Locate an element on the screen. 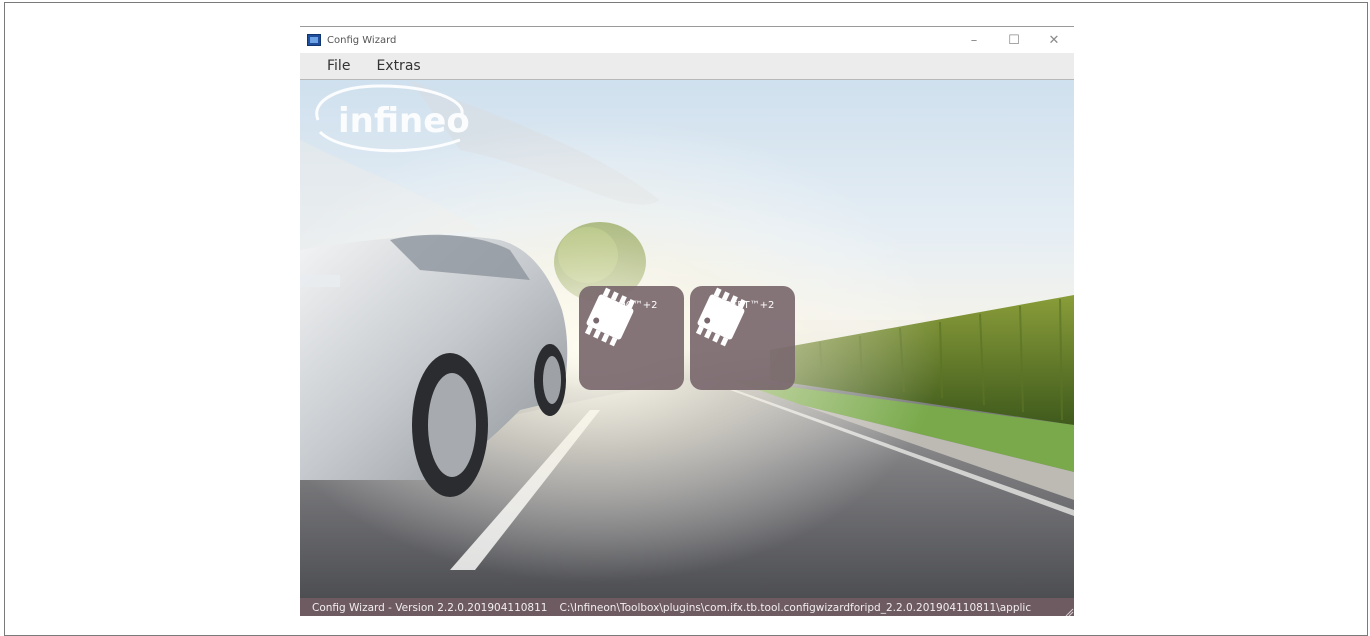 The height and width of the screenshot is (636, 1370). menu-extras: Extras is located at coordinates (398, 66).